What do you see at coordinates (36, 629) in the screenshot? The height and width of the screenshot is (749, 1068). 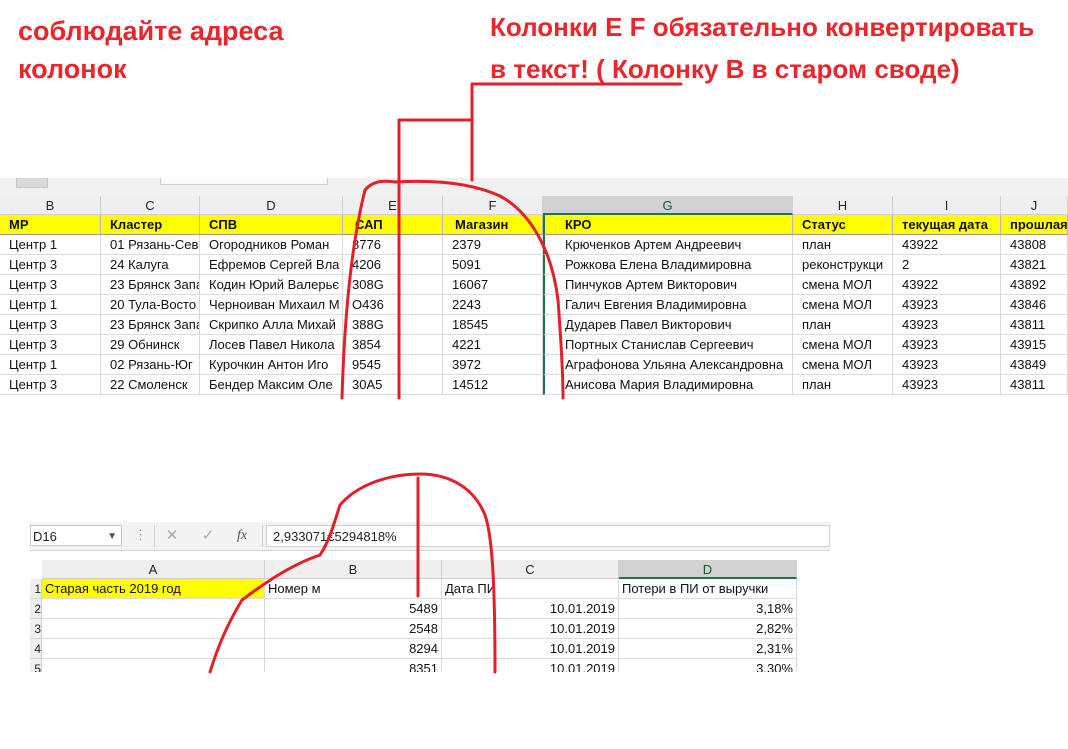 I see `row-header: 3` at bounding box center [36, 629].